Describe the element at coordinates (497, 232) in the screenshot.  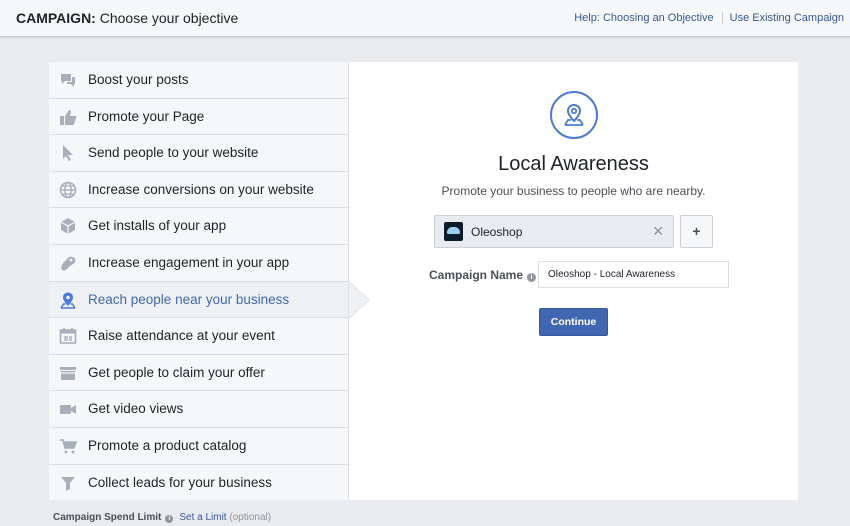
I see `page-name: Oleoshop` at that location.